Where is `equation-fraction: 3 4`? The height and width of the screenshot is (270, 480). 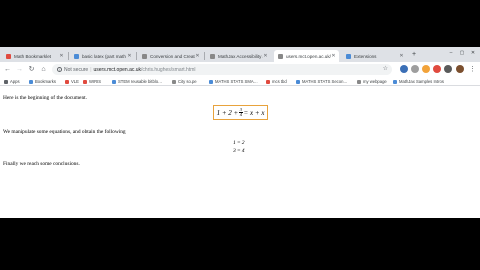 equation-fraction: 3 4 is located at coordinates (241, 112).